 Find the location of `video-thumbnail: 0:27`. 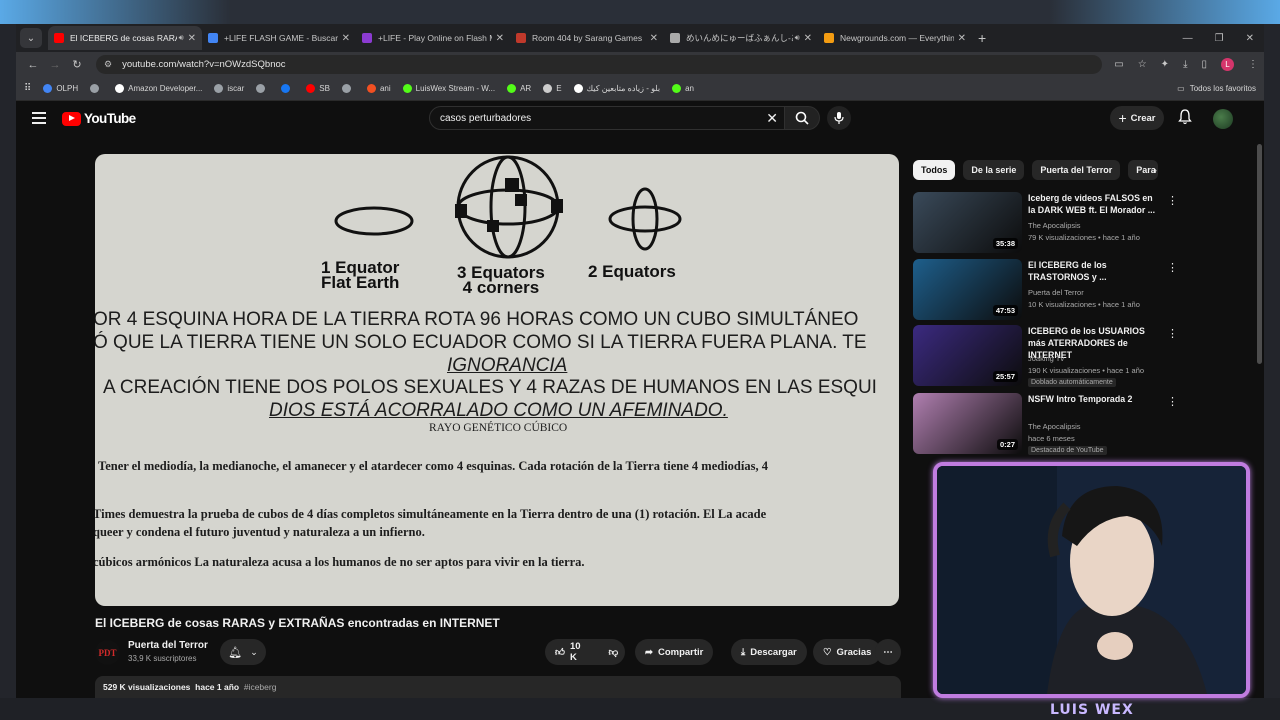

video-thumbnail: 0:27 is located at coordinates (967, 423).